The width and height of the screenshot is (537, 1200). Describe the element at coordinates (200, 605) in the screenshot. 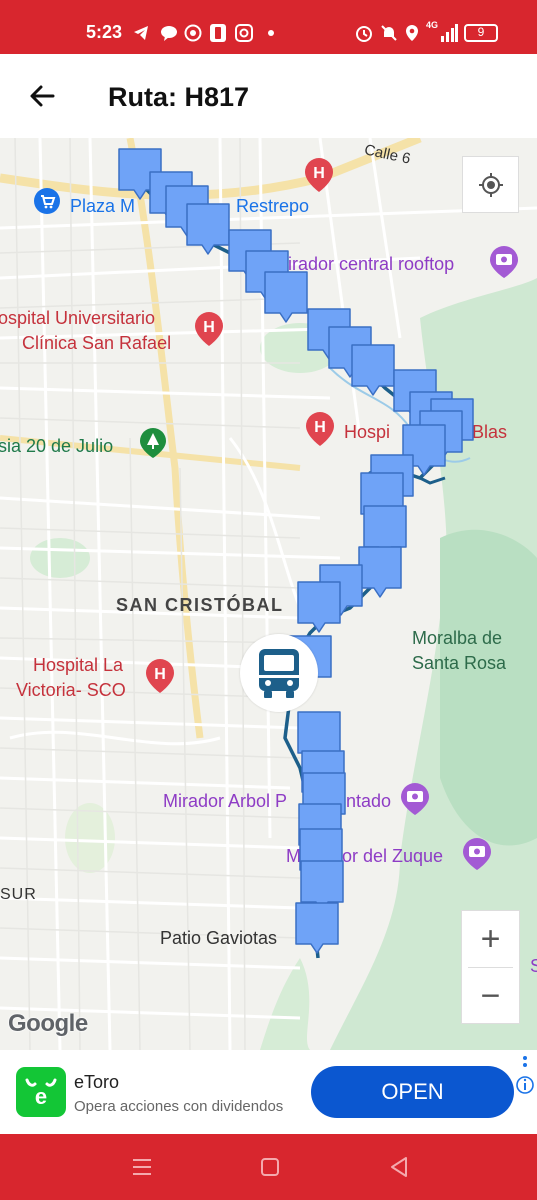

I see `label-san-cristobal: SAN CRISTÓBAL` at that location.